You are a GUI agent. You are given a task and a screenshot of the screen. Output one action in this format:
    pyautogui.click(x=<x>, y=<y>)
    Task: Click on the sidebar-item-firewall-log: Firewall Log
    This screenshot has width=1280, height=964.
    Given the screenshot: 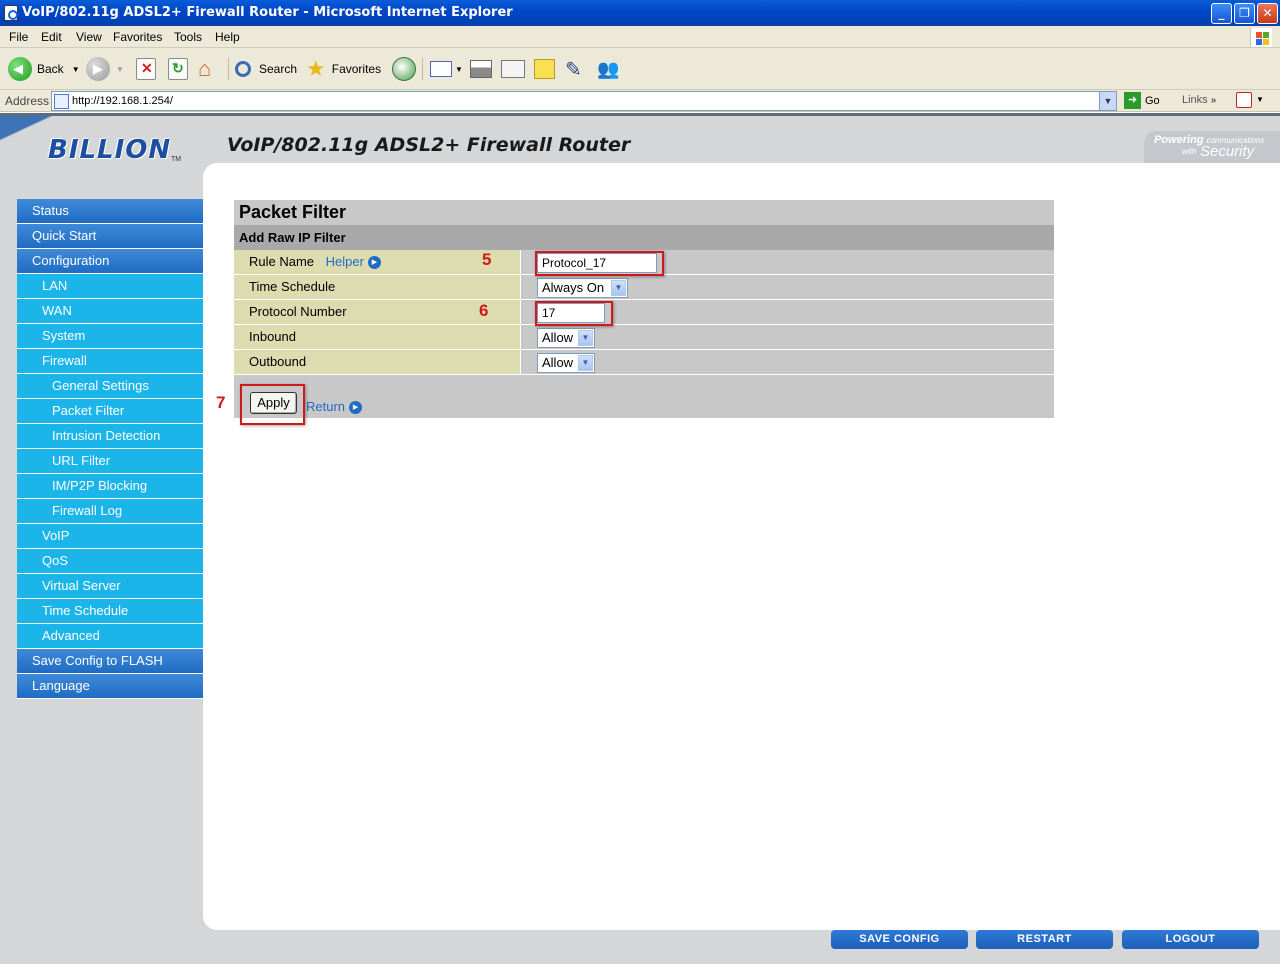 What is the action you would take?
    pyautogui.click(x=110, y=511)
    